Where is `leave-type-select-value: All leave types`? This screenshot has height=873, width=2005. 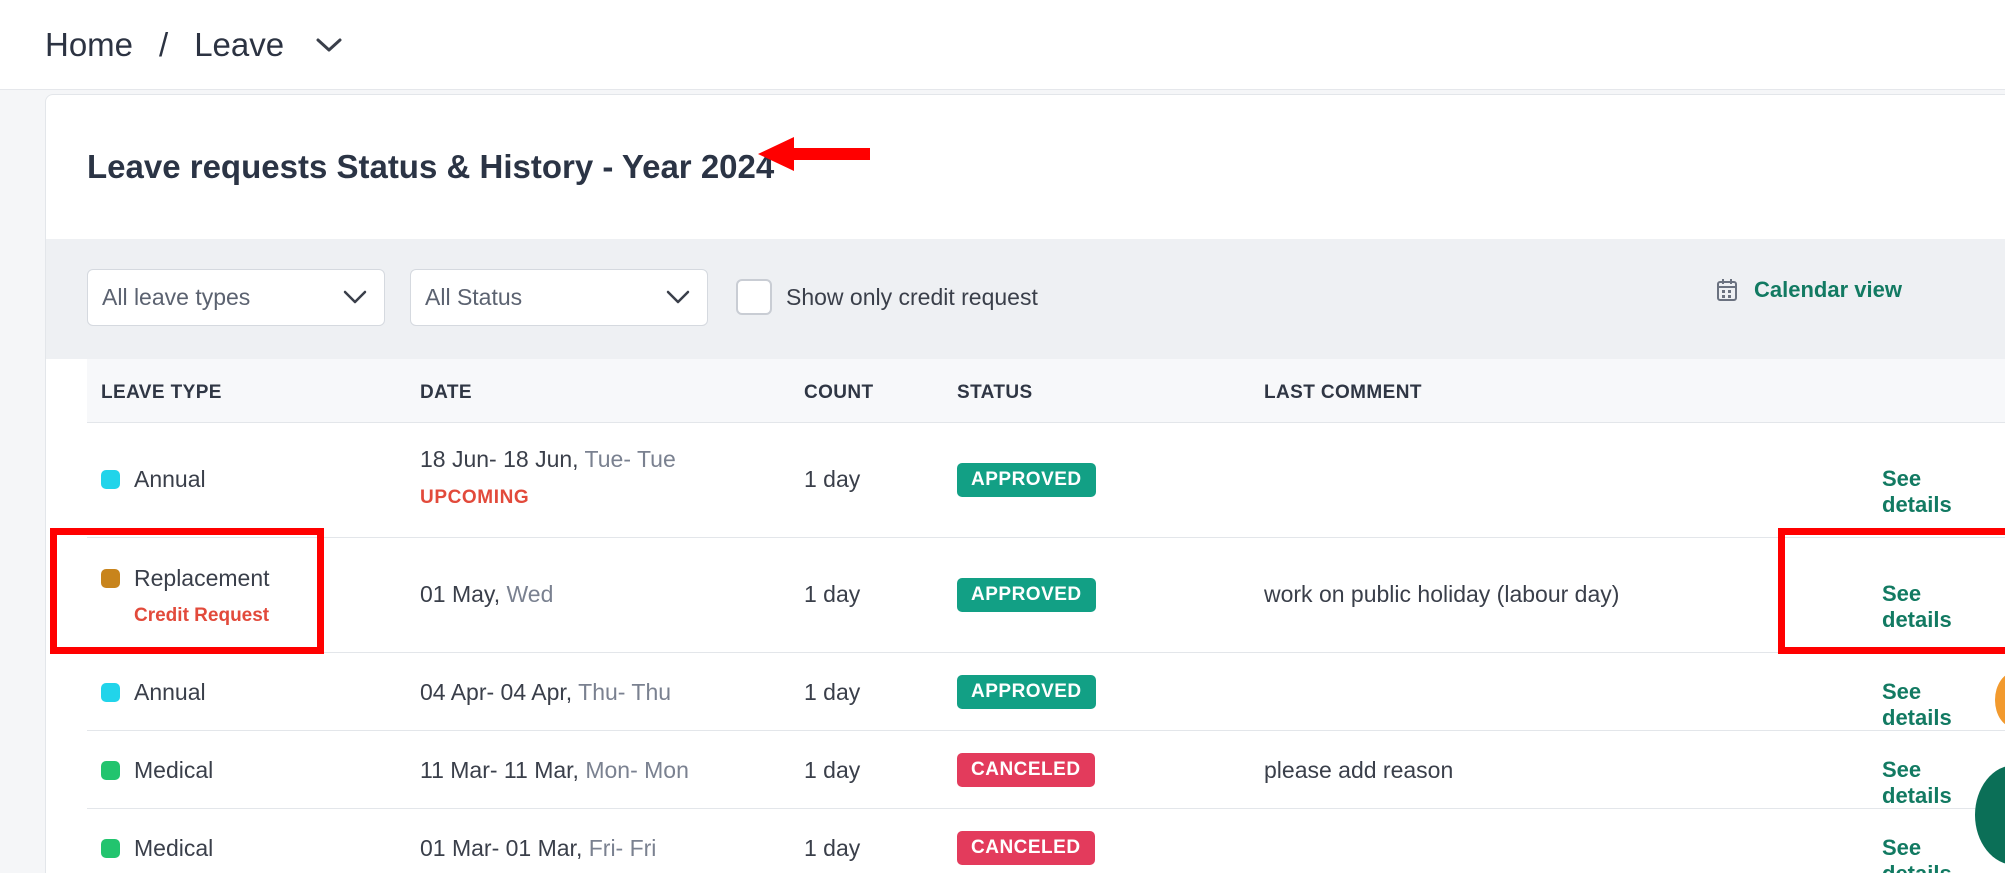 leave-type-select-value: All leave types is located at coordinates (176, 297).